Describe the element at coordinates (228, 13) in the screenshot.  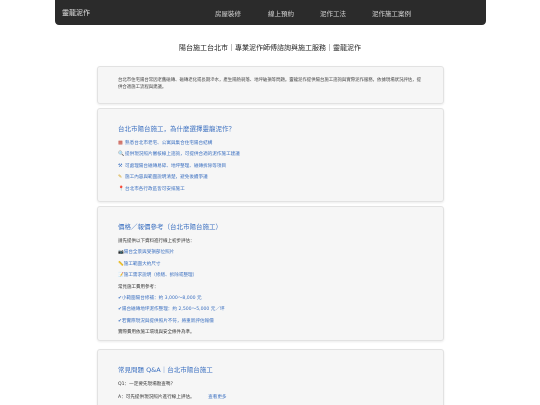
I see `nav-link-renovation: 房屋裝修` at that location.